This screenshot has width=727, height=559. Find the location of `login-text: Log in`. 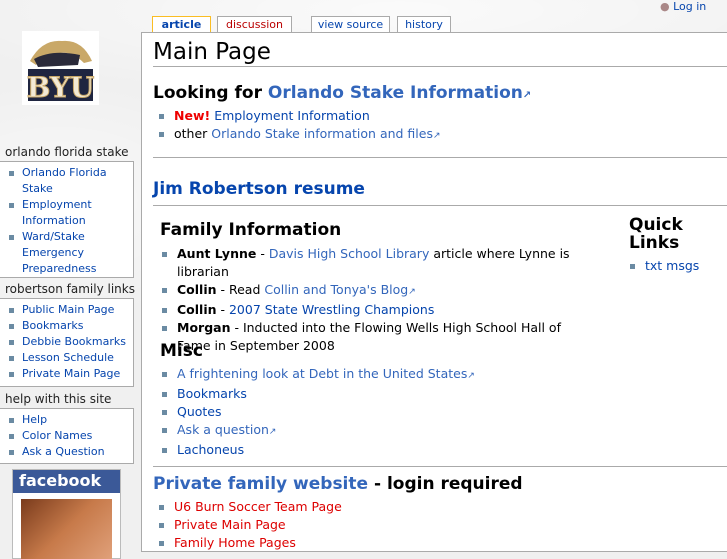

login-text: Log in is located at coordinates (689, 6).